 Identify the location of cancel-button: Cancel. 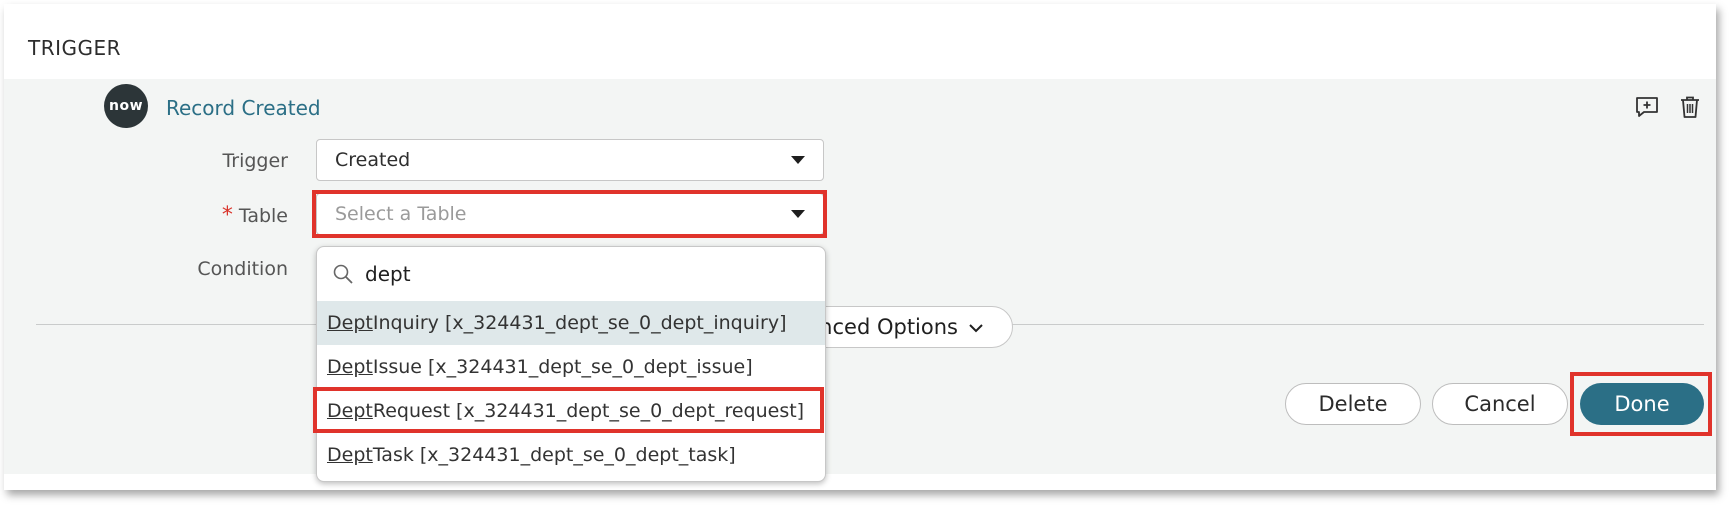
(1500, 404).